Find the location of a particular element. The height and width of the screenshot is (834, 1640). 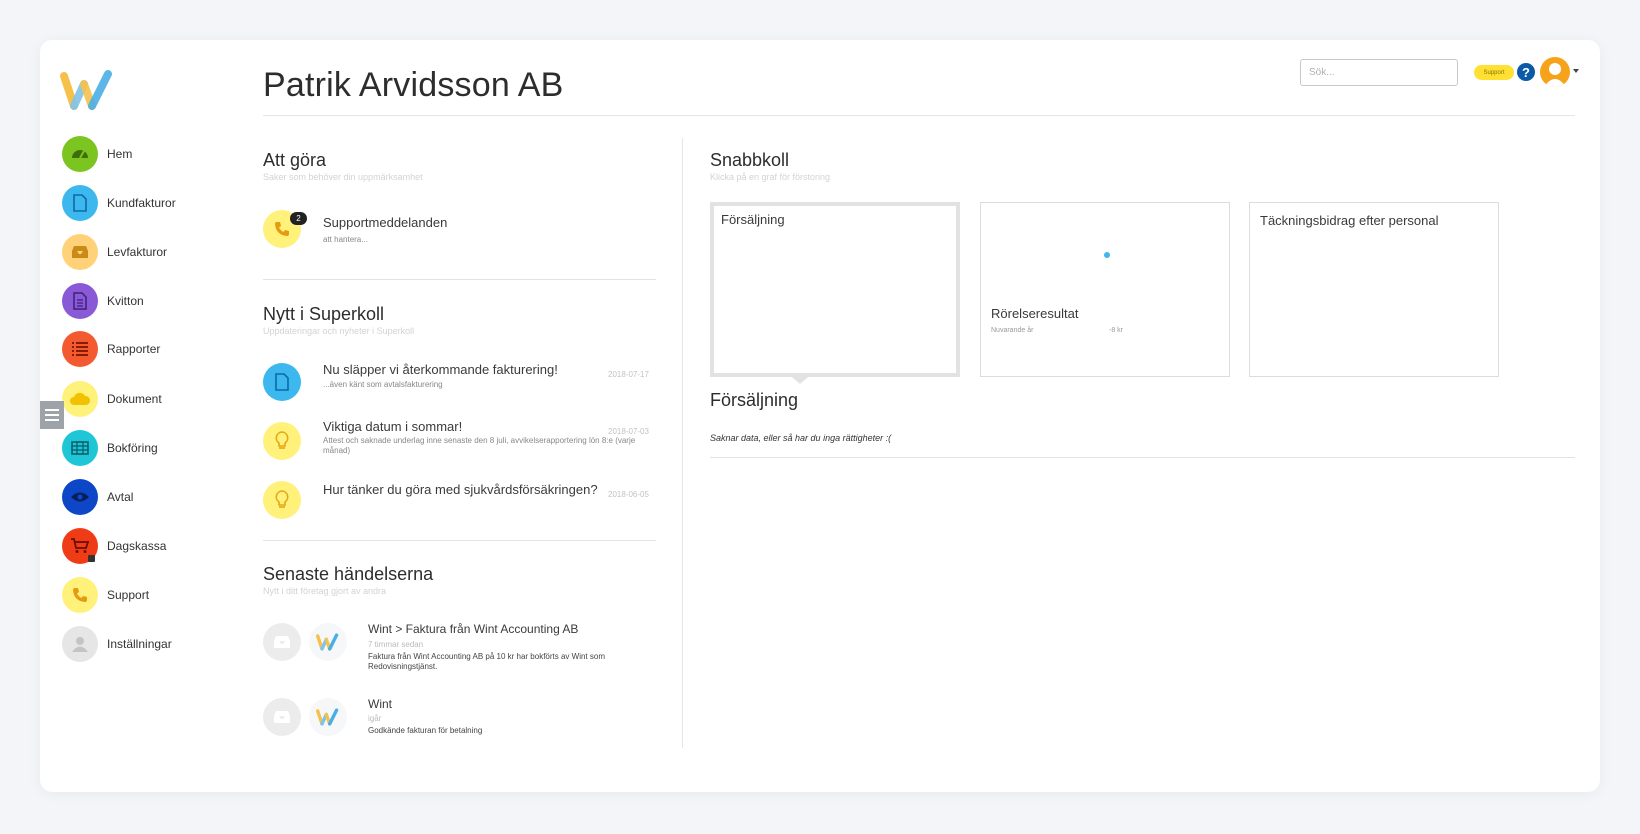

selected-tile-pointer is located at coordinates (800, 380).